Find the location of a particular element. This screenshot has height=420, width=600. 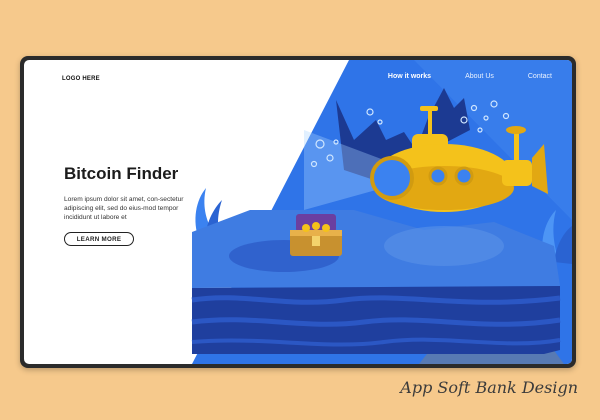

treasure-chest is located at coordinates (316, 235).